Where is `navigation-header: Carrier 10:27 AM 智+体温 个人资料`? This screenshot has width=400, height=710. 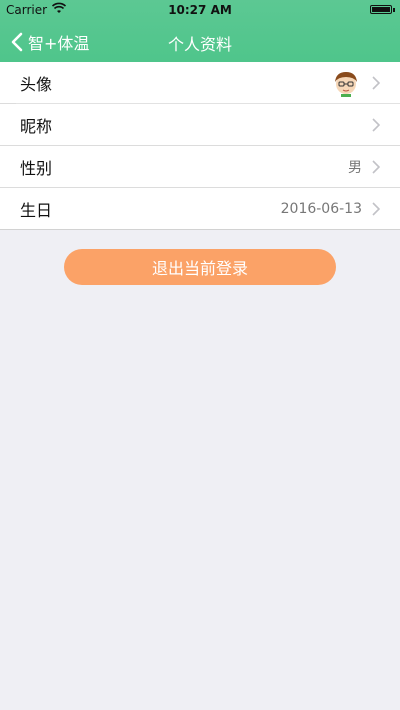 navigation-header: Carrier 10:27 AM 智+体温 个人资料 is located at coordinates (200, 31).